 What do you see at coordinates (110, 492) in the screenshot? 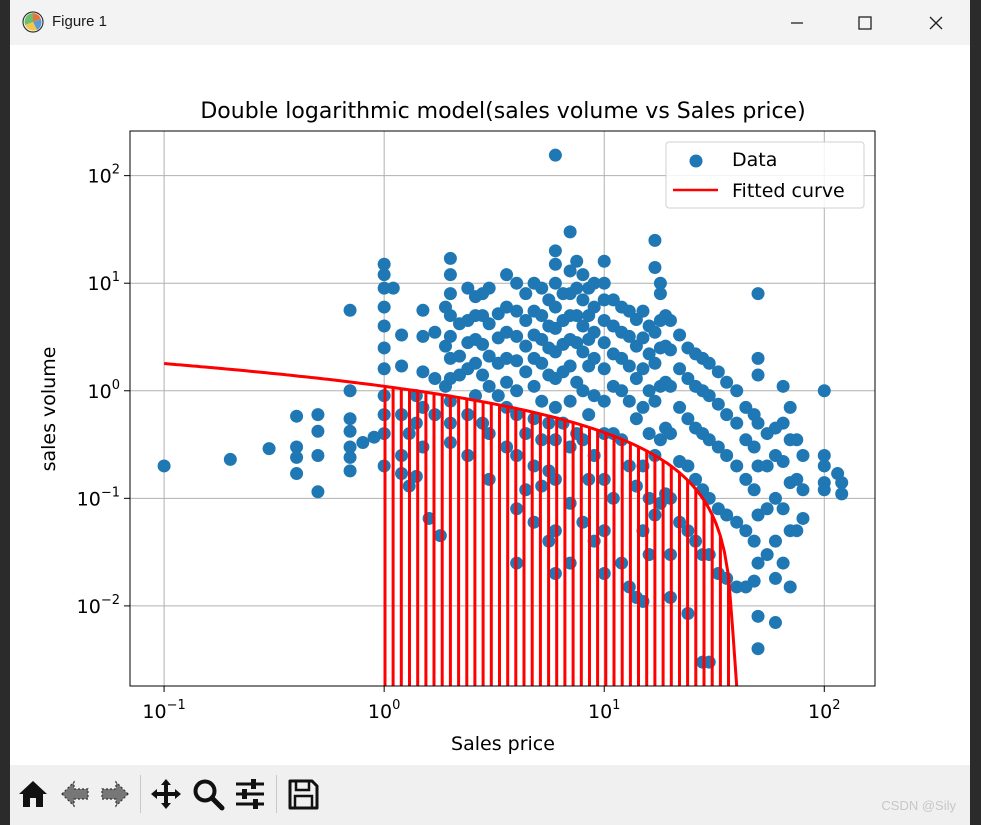
I see `y-tick-exponent: −1` at bounding box center [110, 492].